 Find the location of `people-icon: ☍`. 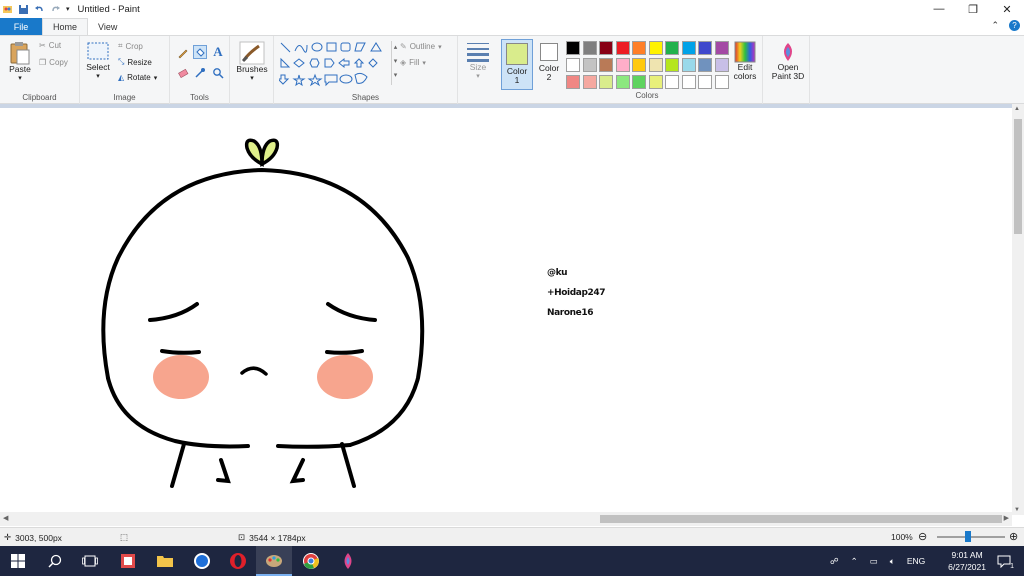

people-icon: ☍ is located at coordinates (834, 561).